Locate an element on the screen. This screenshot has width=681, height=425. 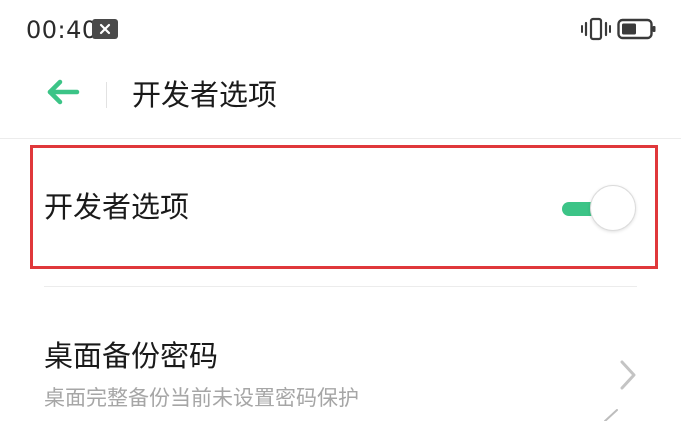
status-bar: 00:40 is located at coordinates (340, 30).